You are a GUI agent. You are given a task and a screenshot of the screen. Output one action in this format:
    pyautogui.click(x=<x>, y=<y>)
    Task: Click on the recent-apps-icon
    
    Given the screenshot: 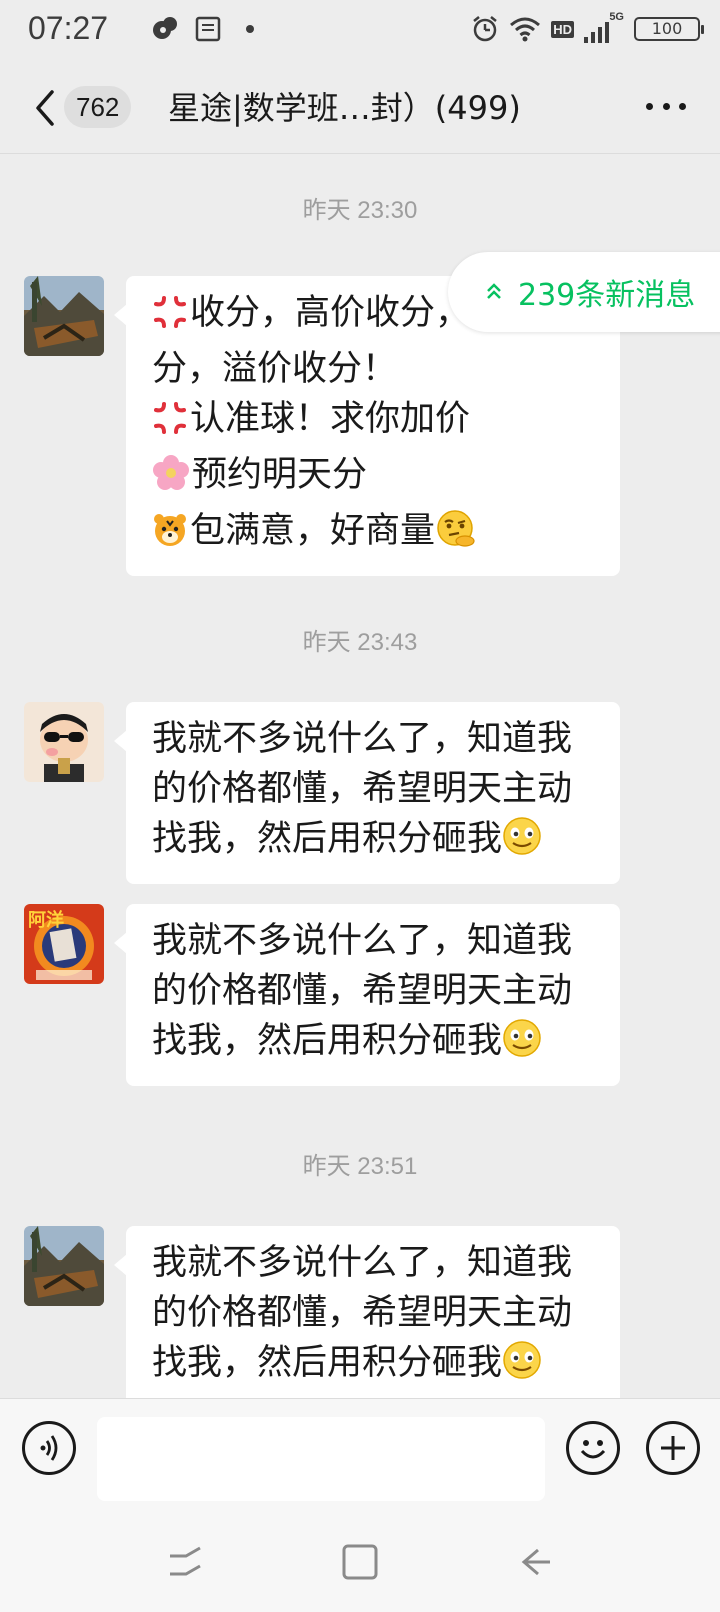 What is the action you would take?
    pyautogui.click(x=186, y=1562)
    